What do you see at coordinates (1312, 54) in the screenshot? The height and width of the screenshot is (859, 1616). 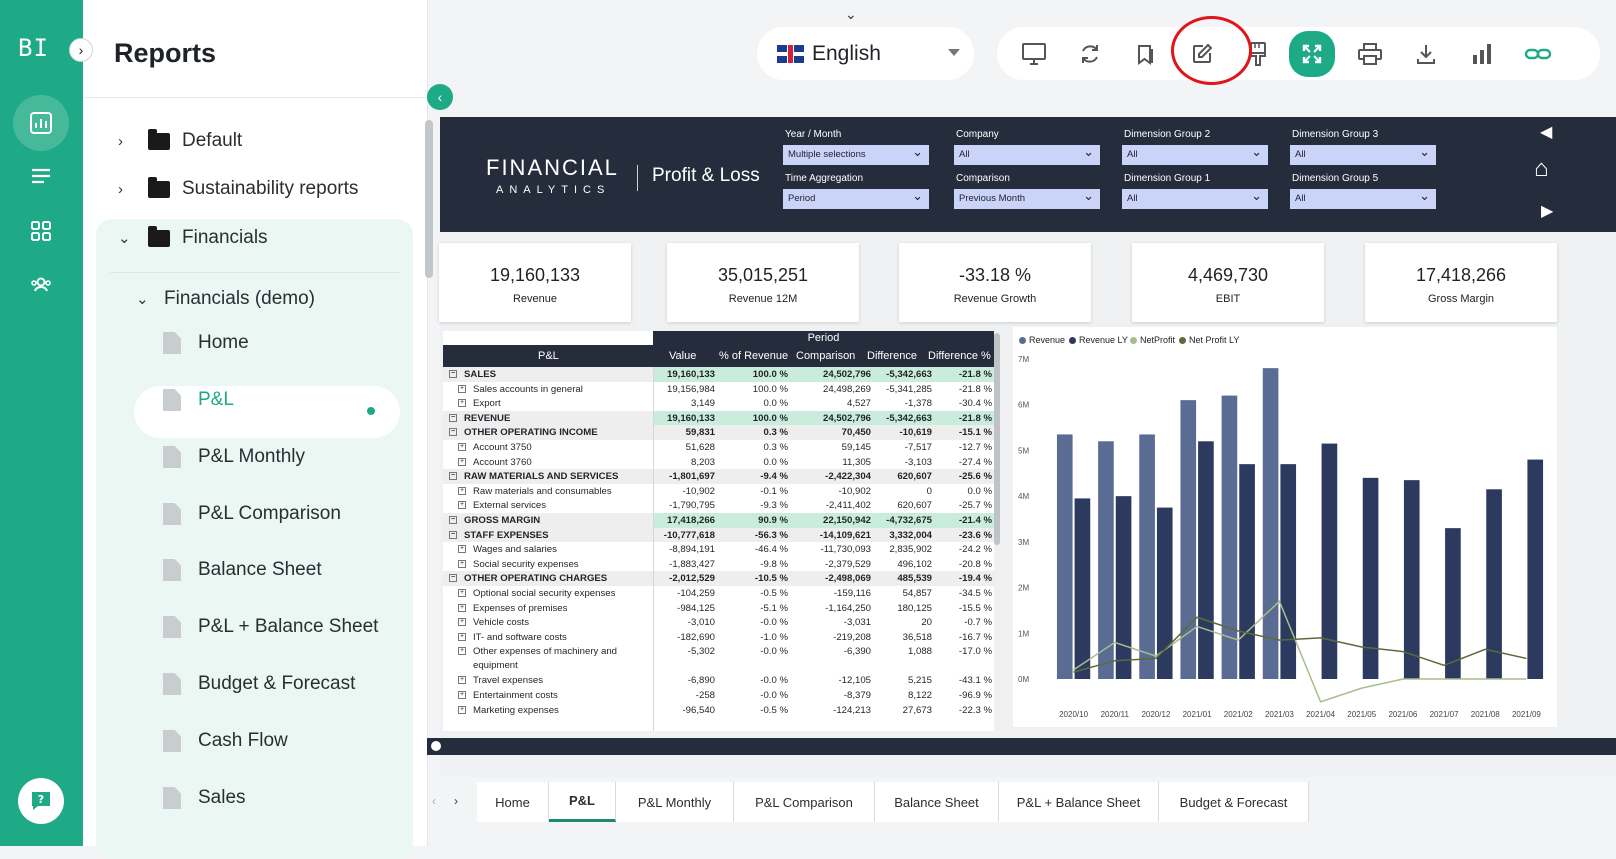 I see `fullscreen-icon` at bounding box center [1312, 54].